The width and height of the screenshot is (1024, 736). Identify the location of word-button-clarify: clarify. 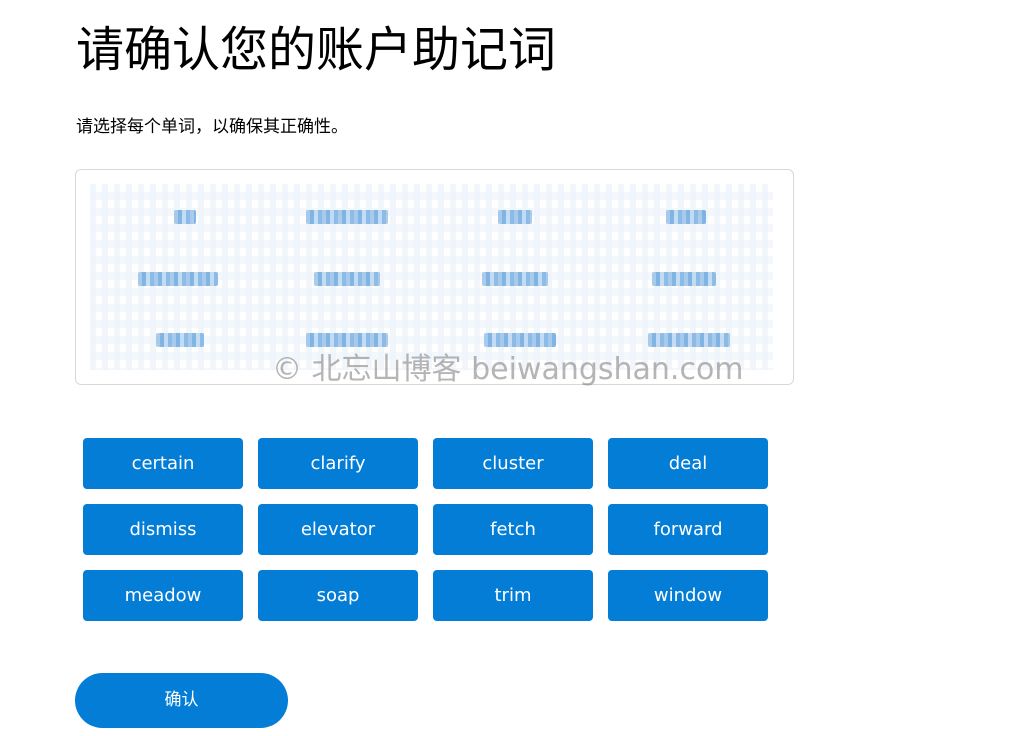
(338, 463).